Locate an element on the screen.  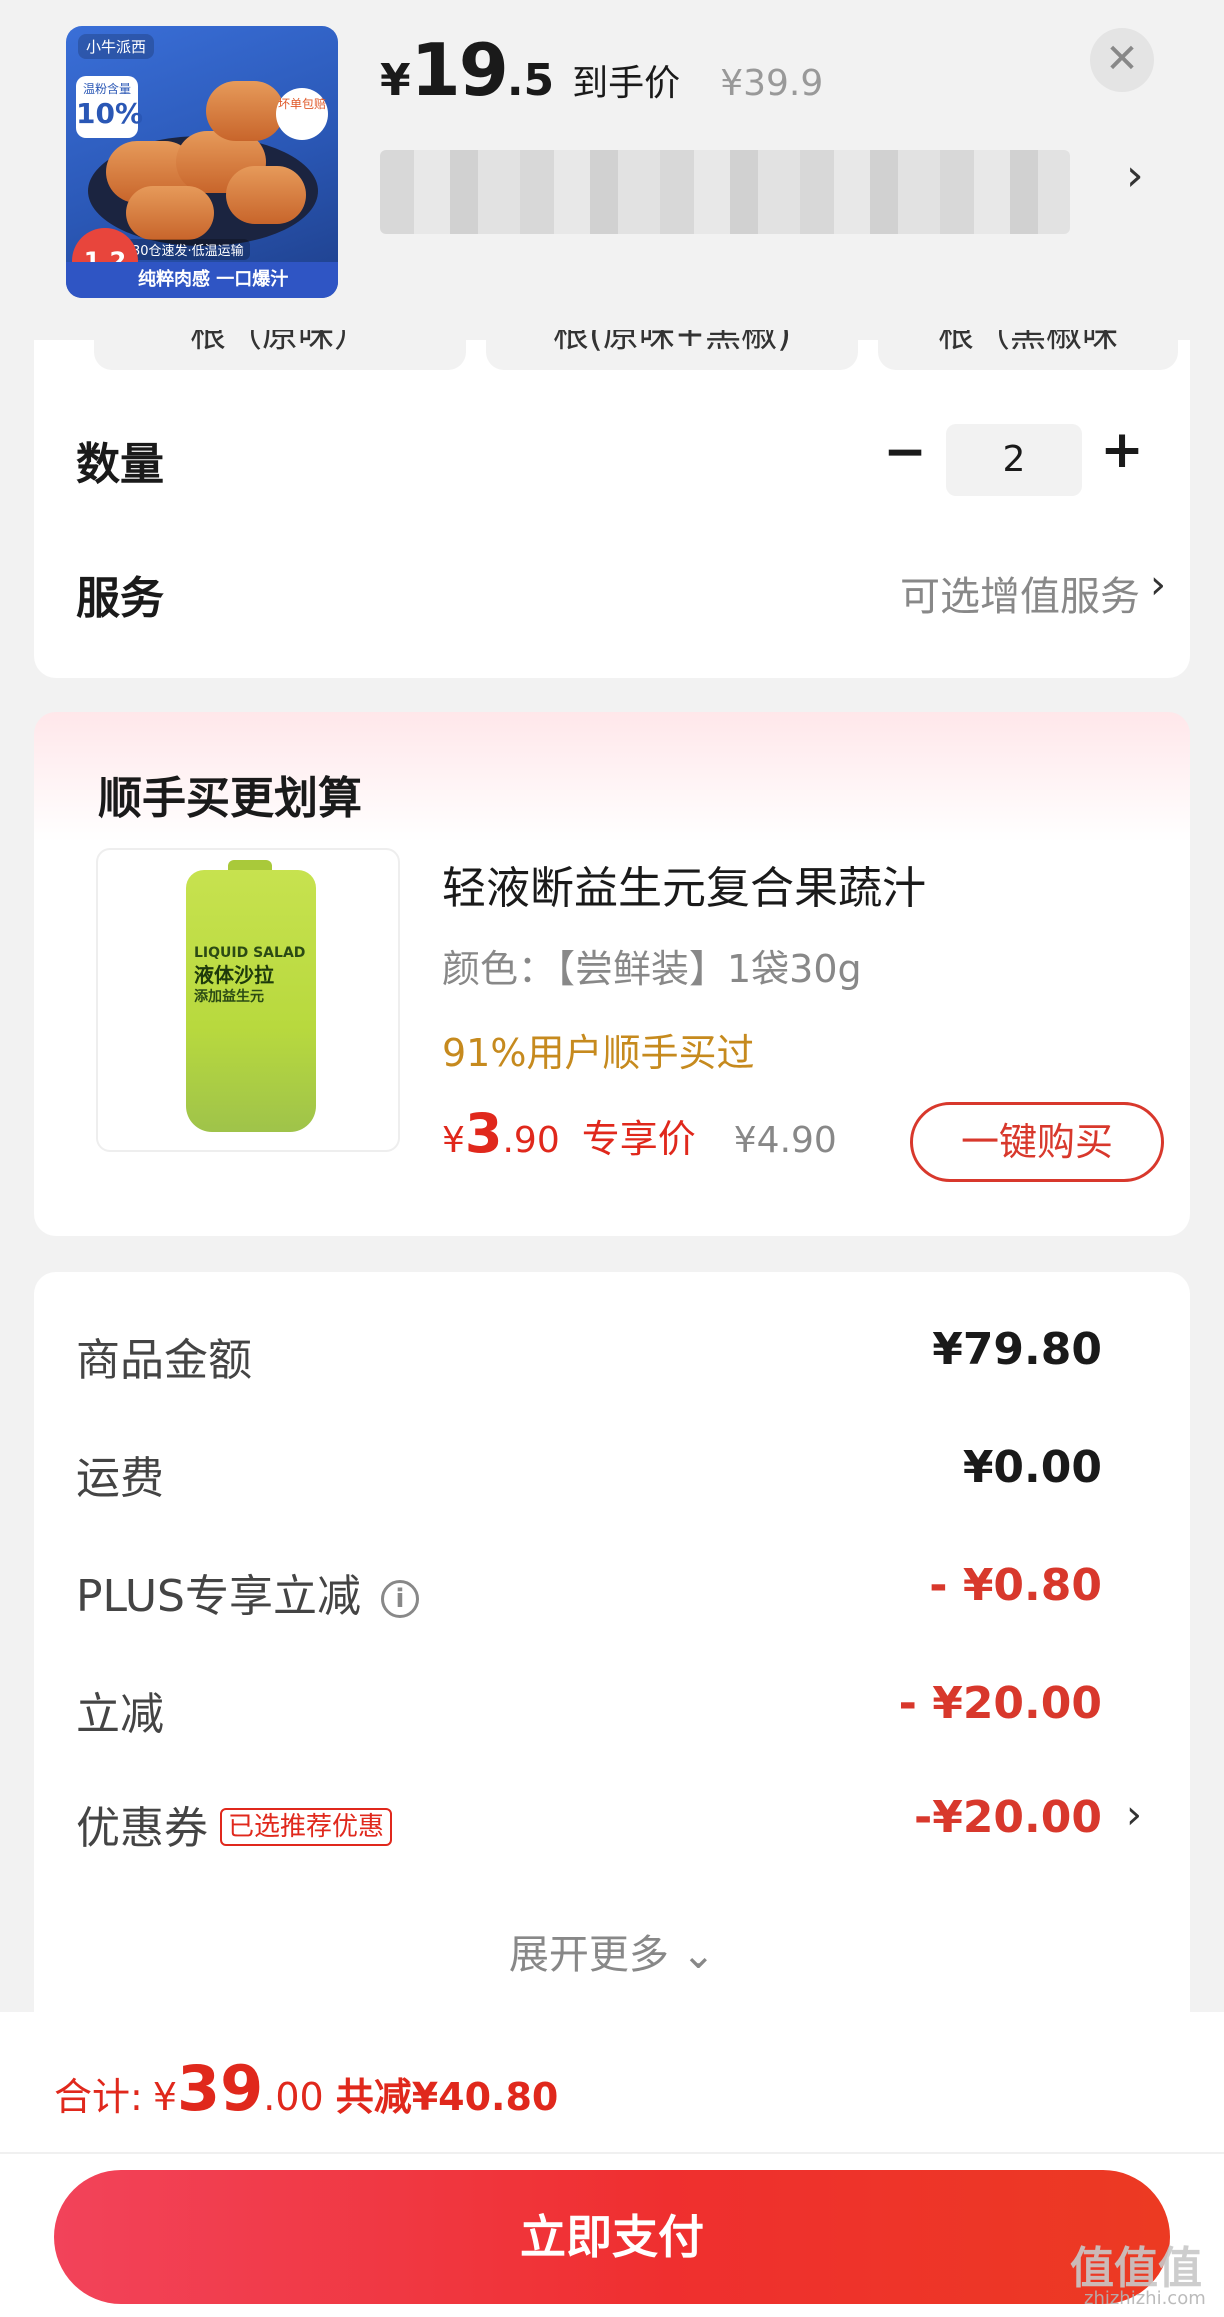
final-price-label: 到手价 is located at coordinates (626, 83).